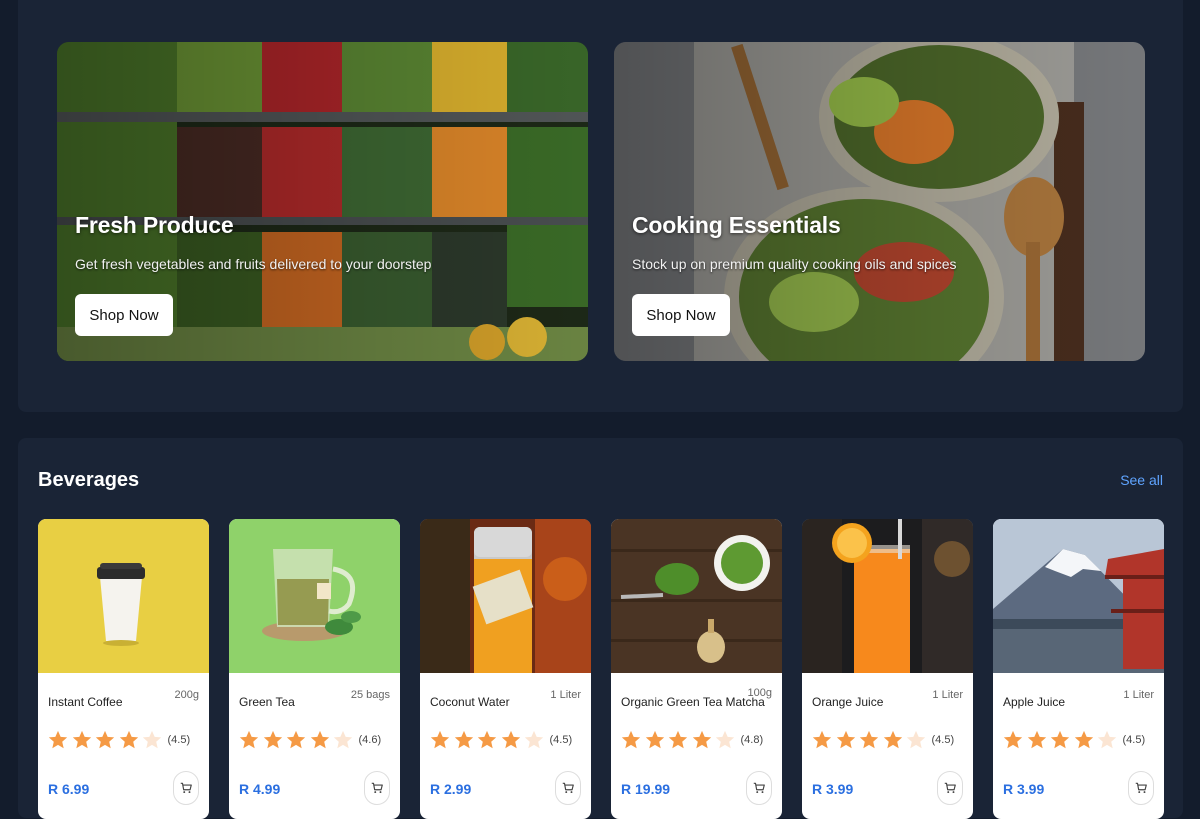 This screenshot has width=1200, height=819. I want to click on rating-value: (4.8), so click(752, 740).